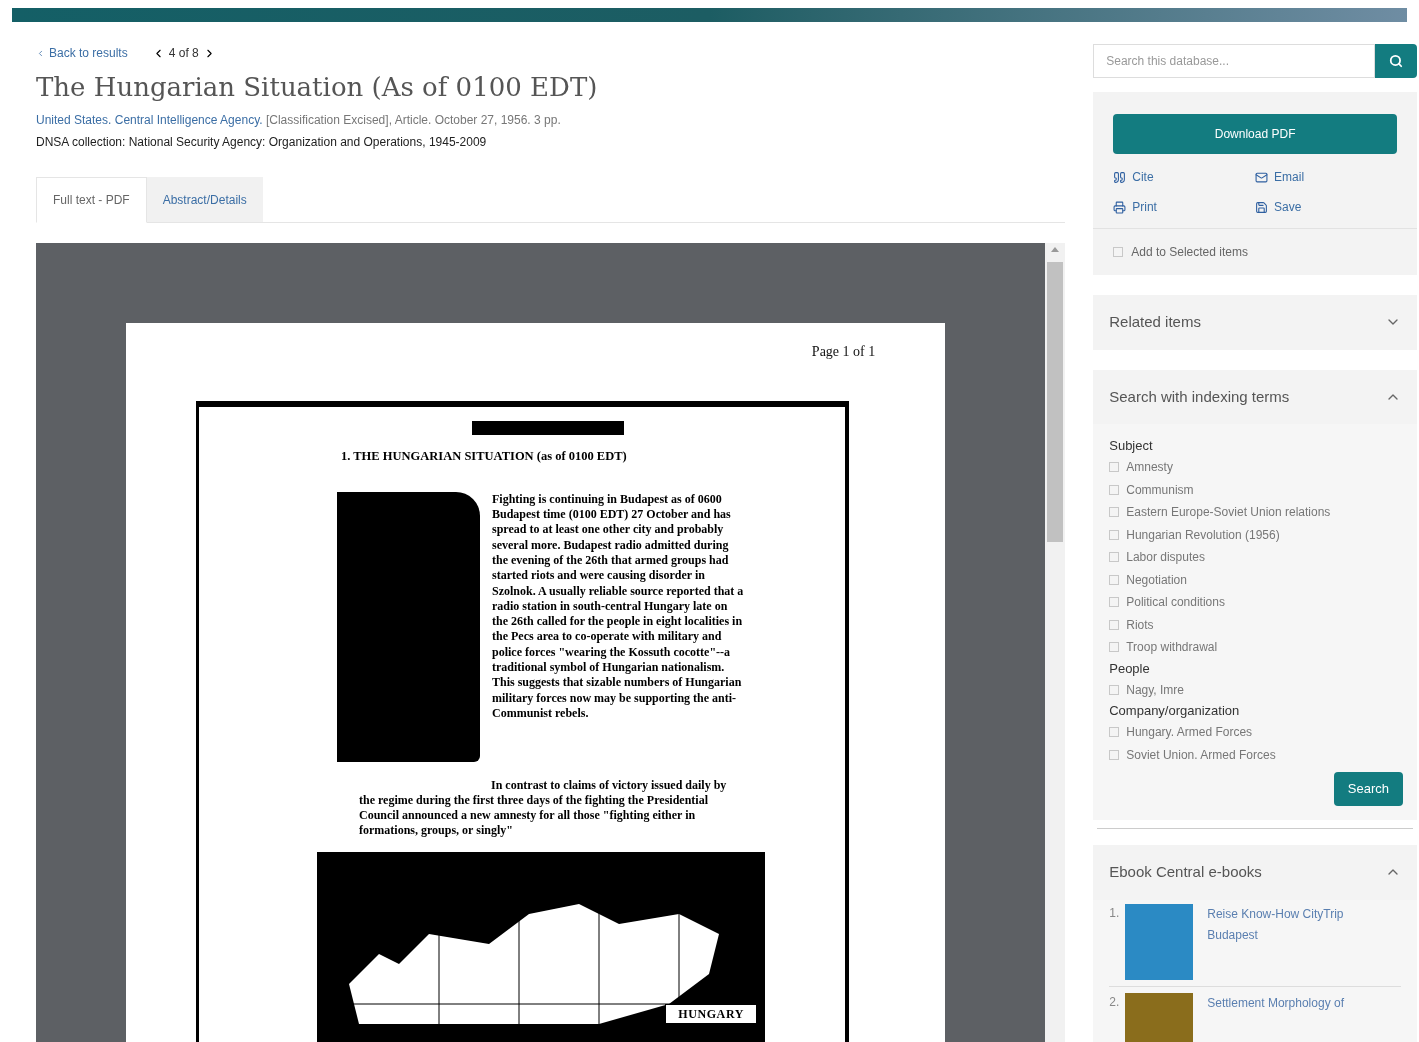 The height and width of the screenshot is (1042, 1419). Describe the element at coordinates (317, 87) in the screenshot. I see `document-title: The Hungarian Situation (As of 0100 EDT)` at that location.